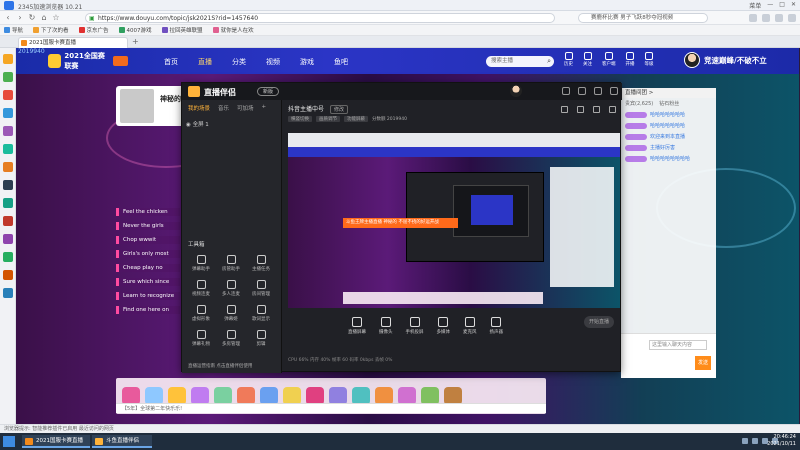  I want to click on back-icon: ‹, so click(8, 18).